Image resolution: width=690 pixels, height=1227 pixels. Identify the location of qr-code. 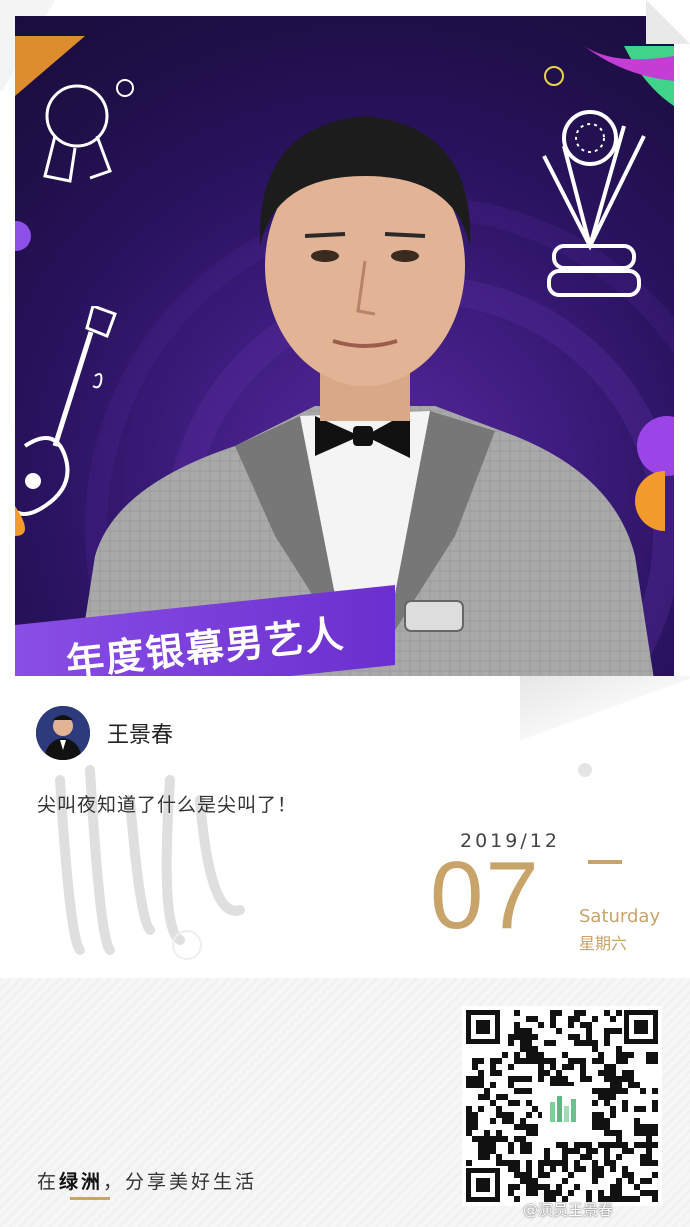
(562, 1106).